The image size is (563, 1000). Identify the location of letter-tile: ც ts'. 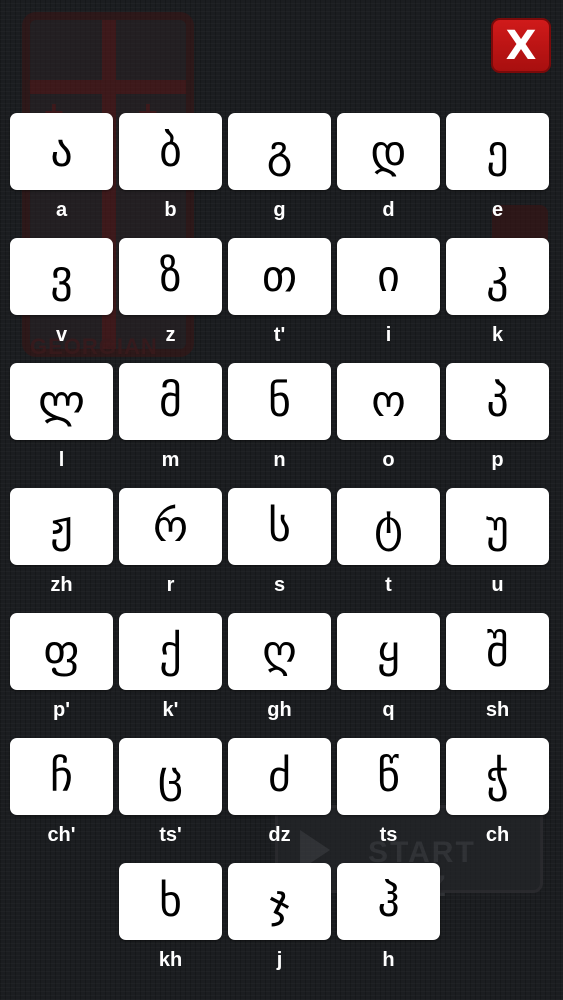
(170, 801).